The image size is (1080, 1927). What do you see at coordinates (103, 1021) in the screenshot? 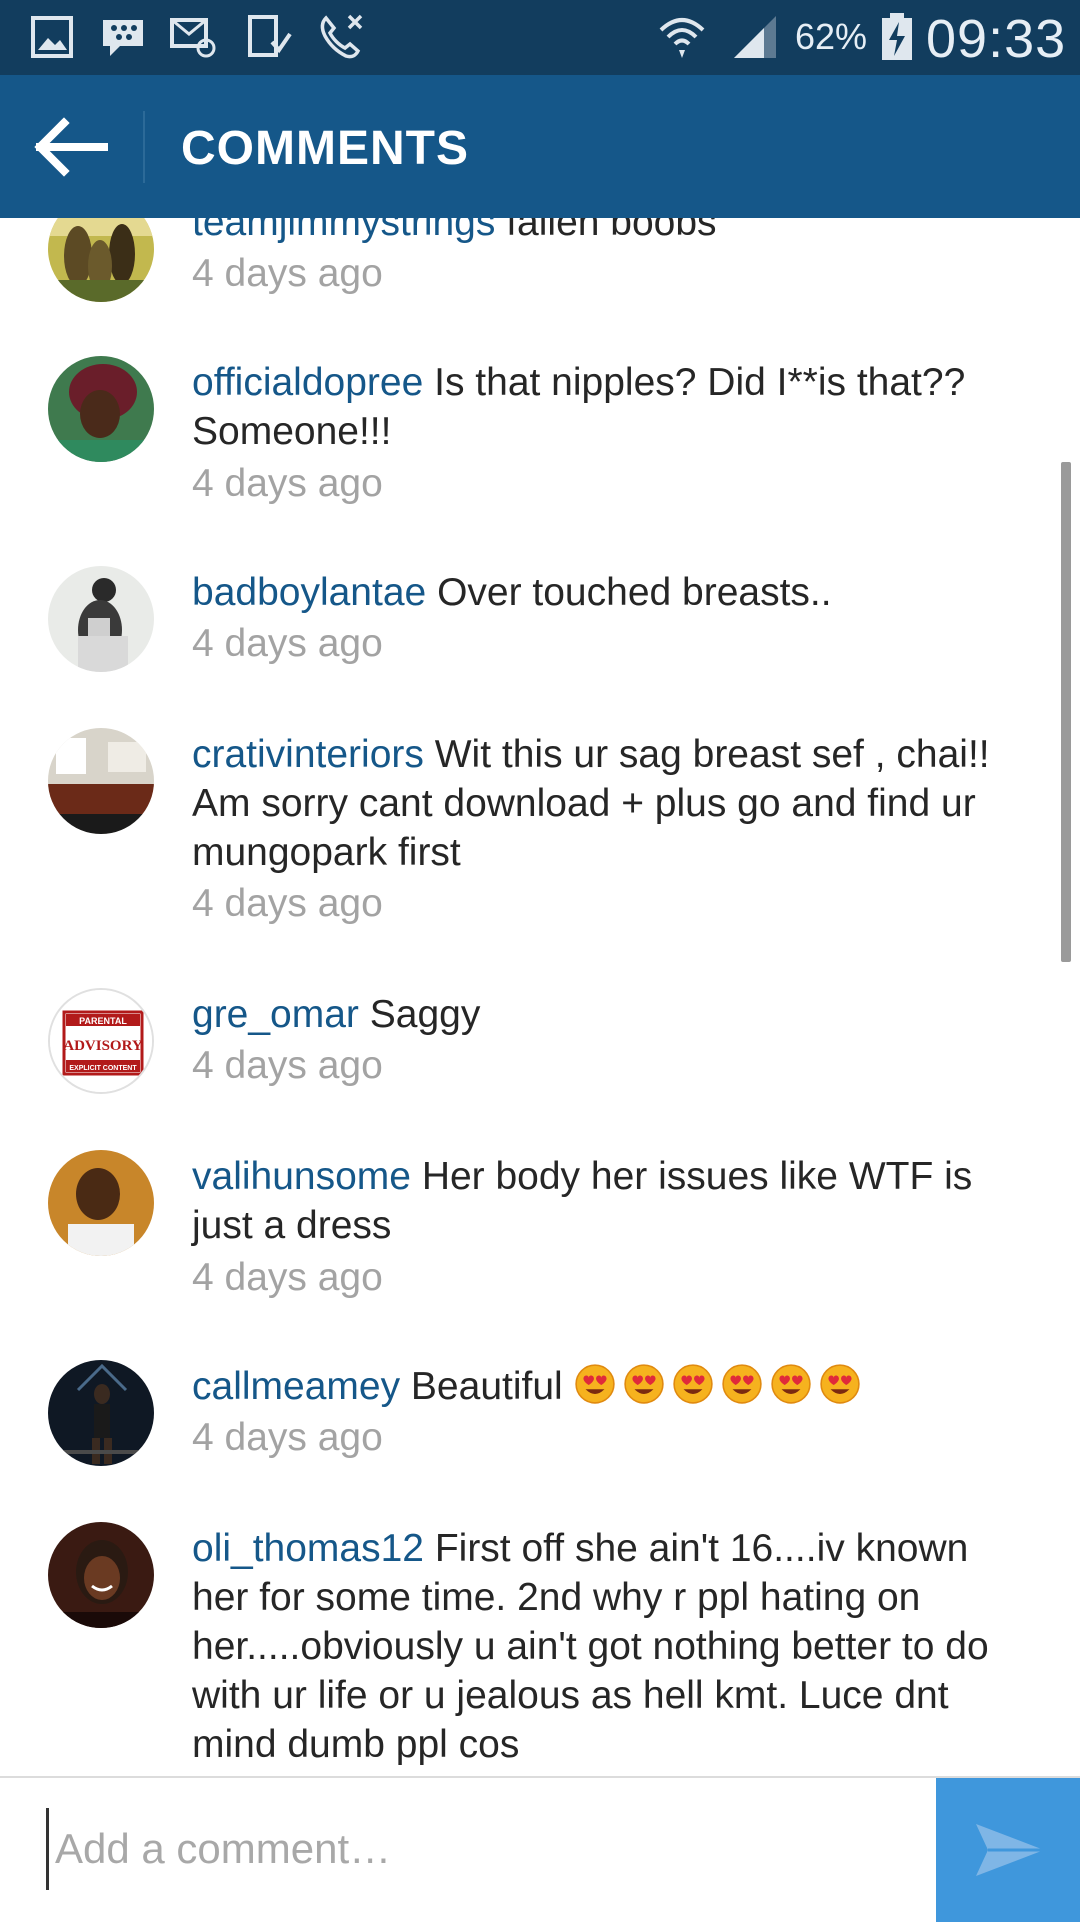
I see `badge-line1: PARENTAL` at bounding box center [103, 1021].